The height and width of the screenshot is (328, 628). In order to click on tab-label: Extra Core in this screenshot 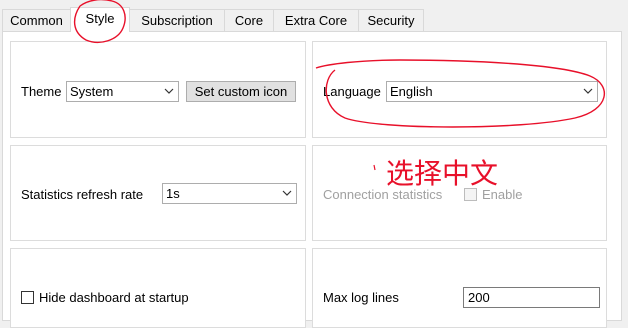, I will do `click(316, 20)`.